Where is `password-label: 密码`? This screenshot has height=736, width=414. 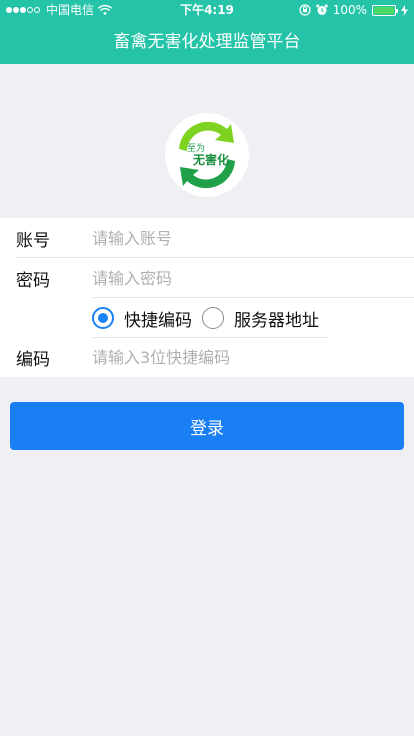 password-label: 密码 is located at coordinates (33, 280).